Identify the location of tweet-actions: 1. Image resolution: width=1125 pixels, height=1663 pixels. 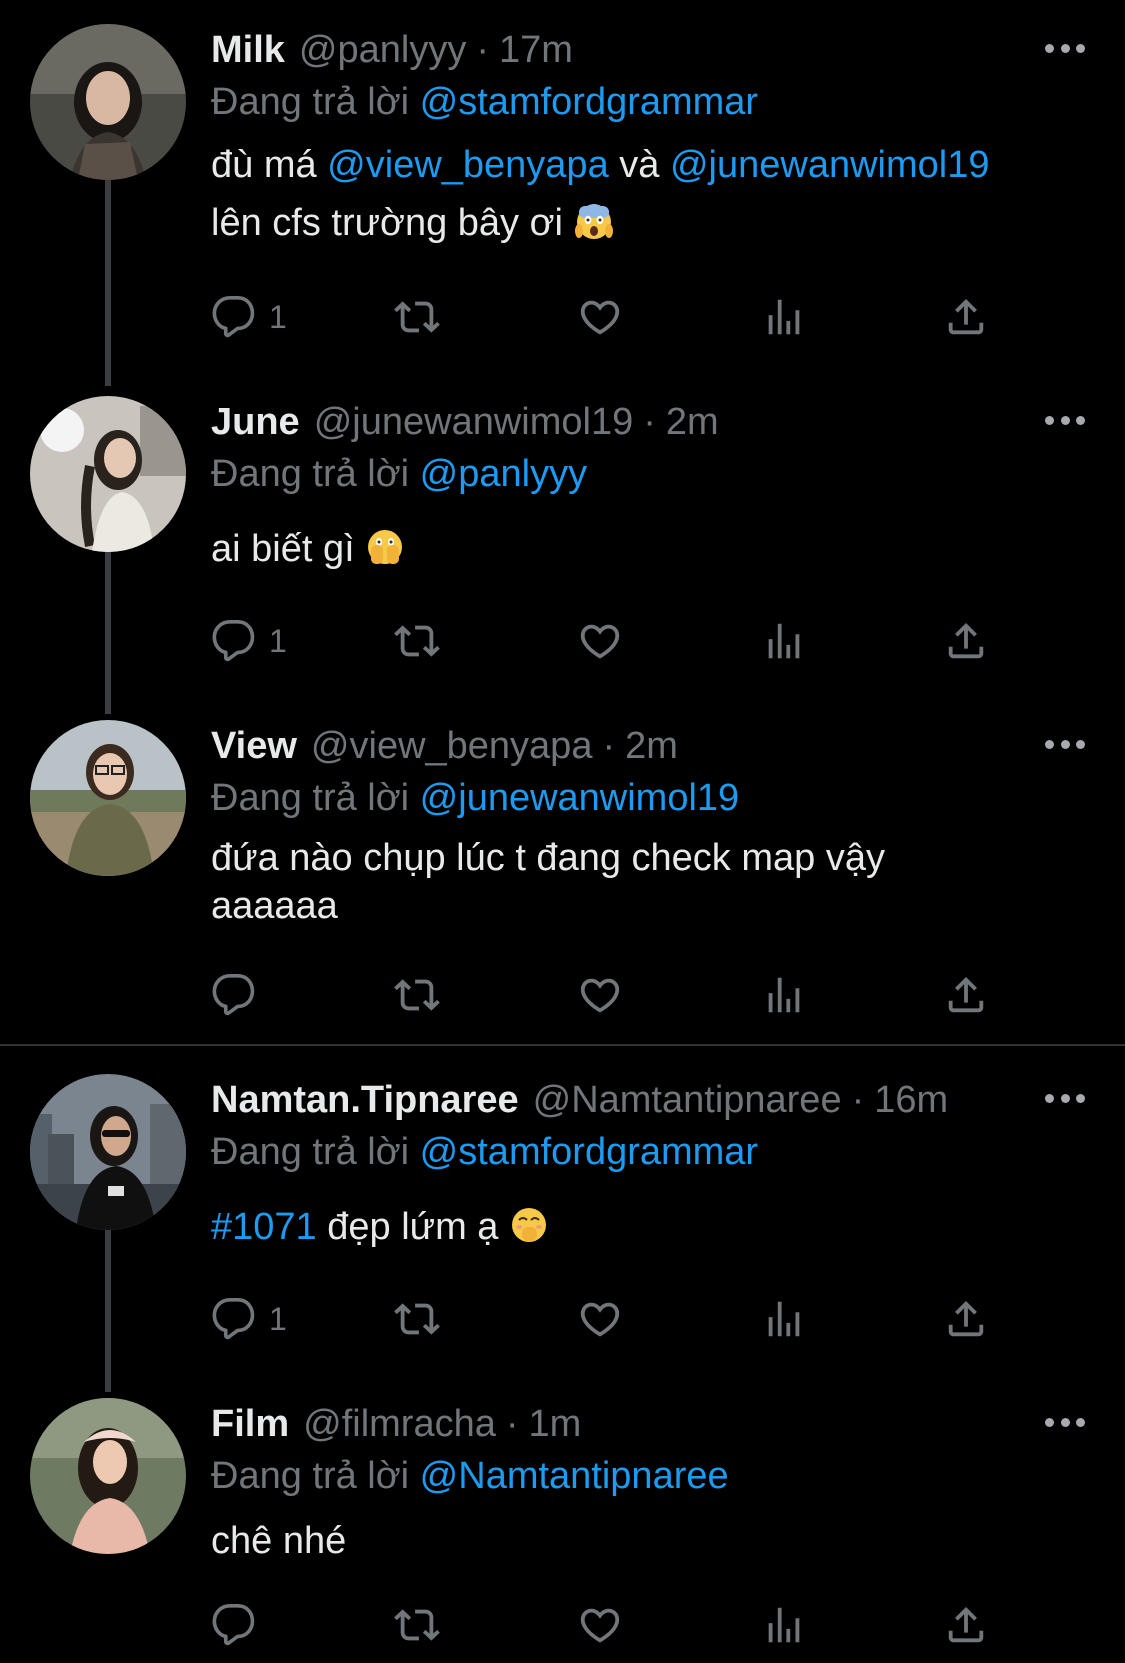
(606, 317).